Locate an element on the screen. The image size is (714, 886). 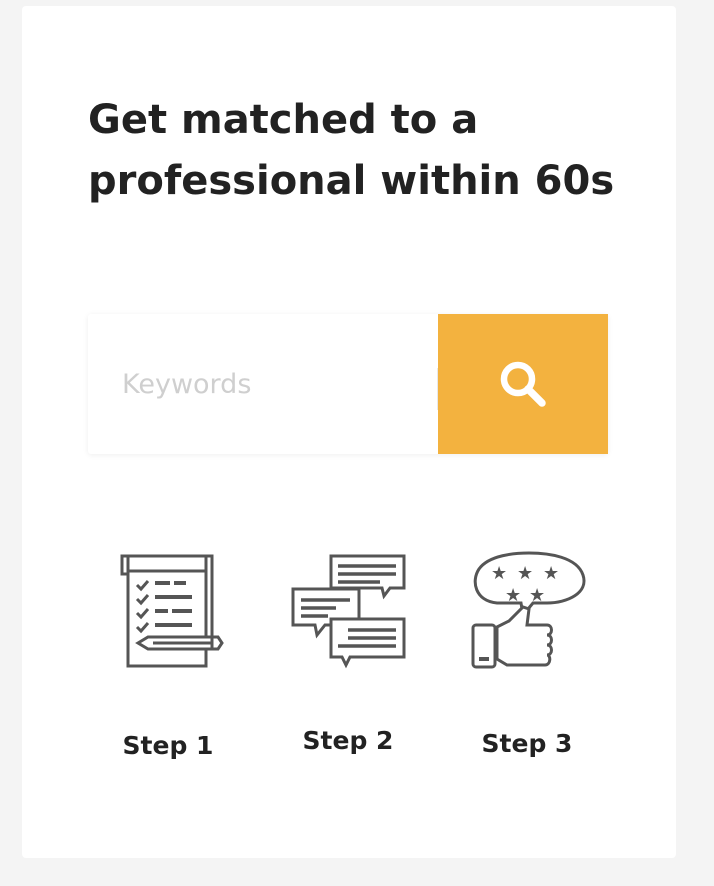
step-1: Step 1 is located at coordinates (168, 655).